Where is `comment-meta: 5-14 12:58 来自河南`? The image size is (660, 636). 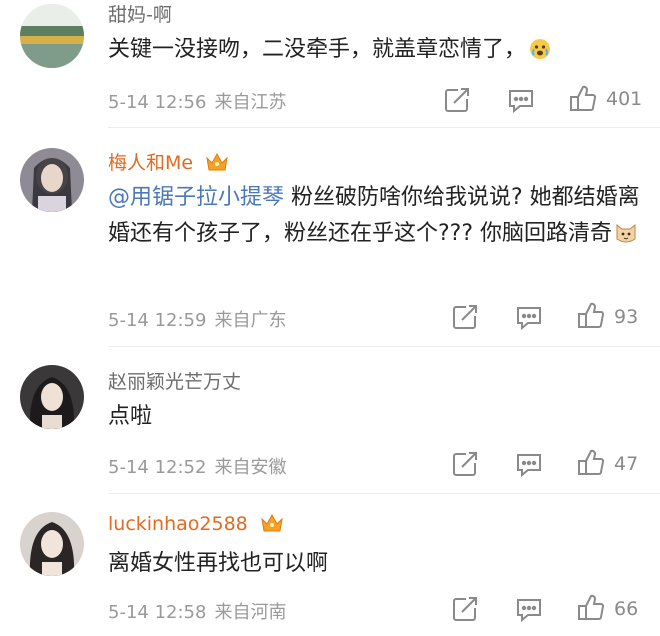
comment-meta: 5-14 12:58 来自河南 is located at coordinates (197, 611).